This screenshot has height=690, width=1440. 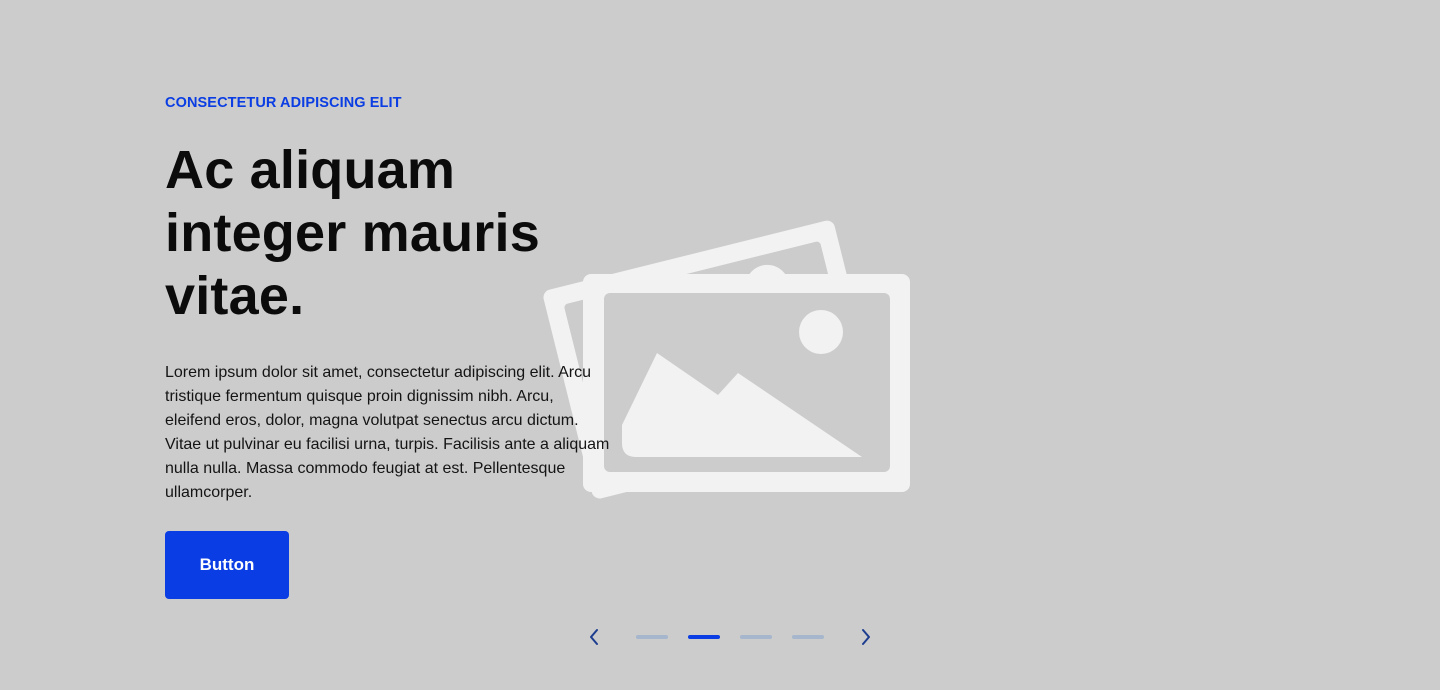 I want to click on carousel-dots, so click(x=730, y=637).